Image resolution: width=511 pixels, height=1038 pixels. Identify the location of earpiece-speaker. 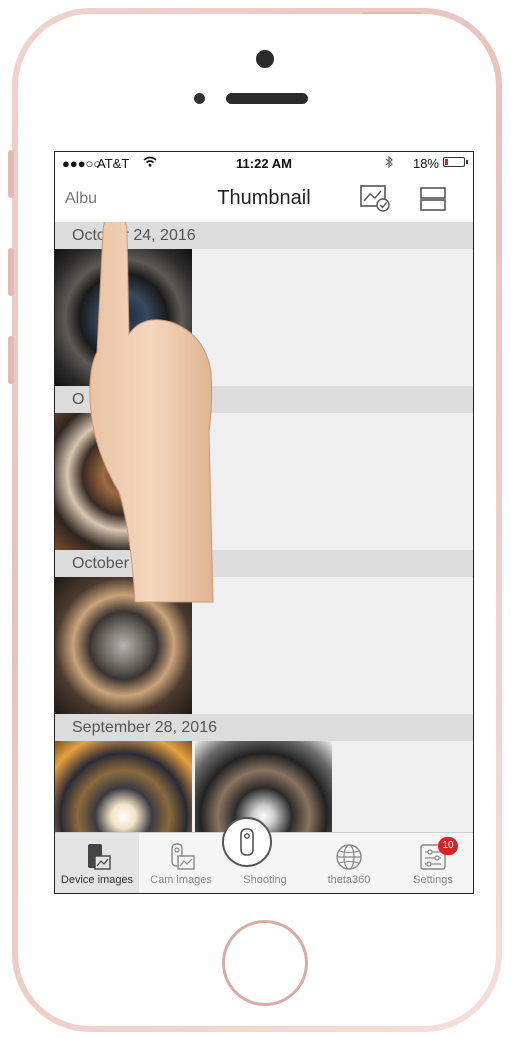
(267, 98).